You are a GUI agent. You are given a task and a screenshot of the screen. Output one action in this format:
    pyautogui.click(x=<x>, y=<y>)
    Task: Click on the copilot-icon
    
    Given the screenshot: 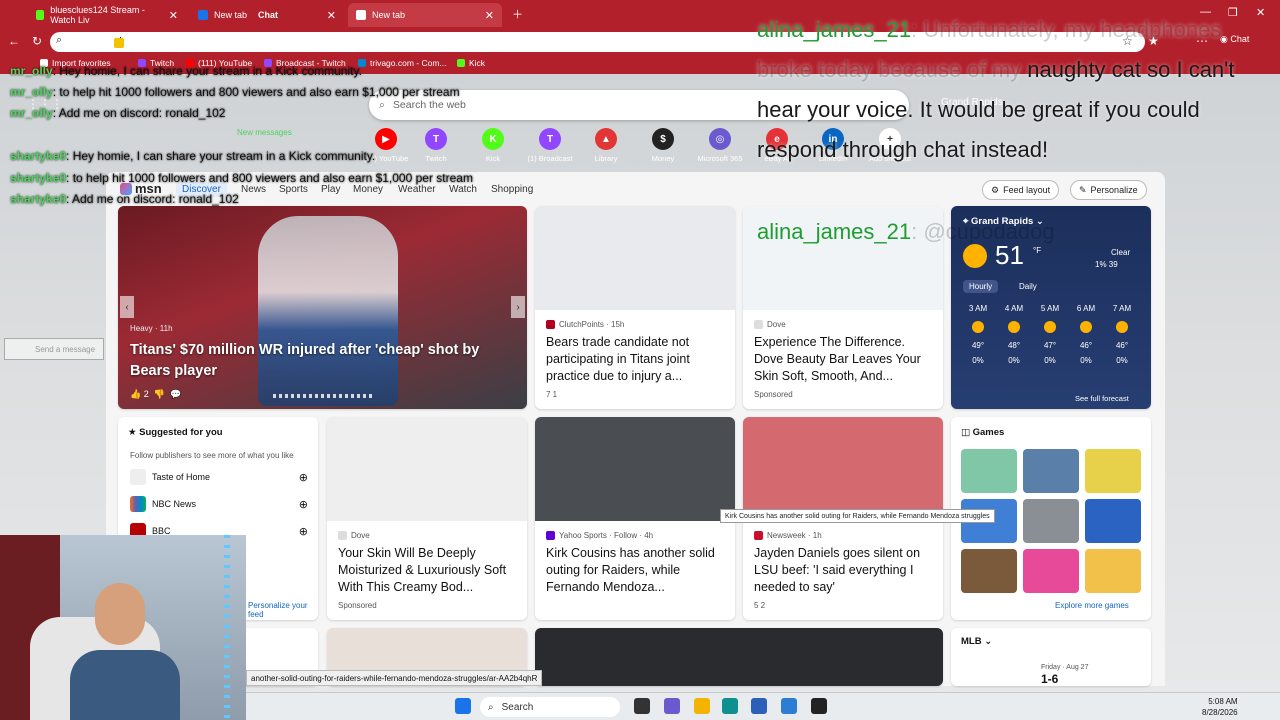 What is the action you would take?
    pyautogui.click(x=672, y=706)
    